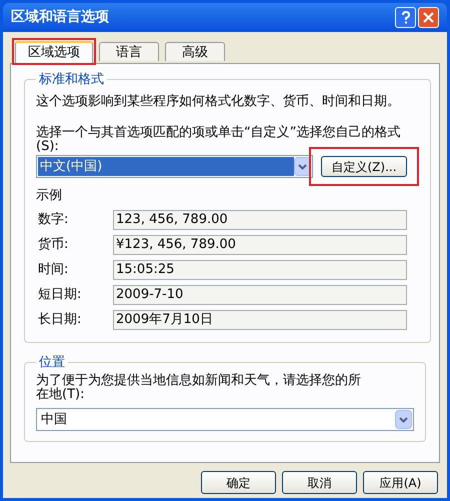  I want to click on format-value: 中文(中国), so click(166, 166).